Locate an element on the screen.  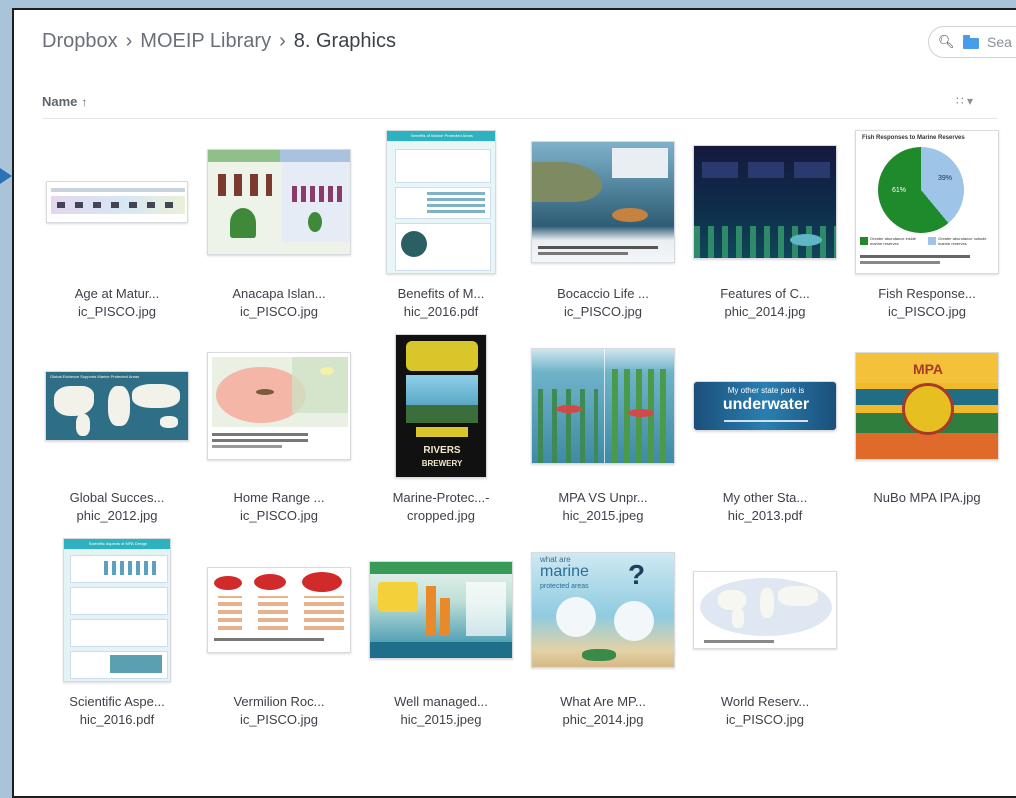
breadcrumb: Dropbox › MOEIP Library › 8. Graphics is located at coordinates (219, 41).